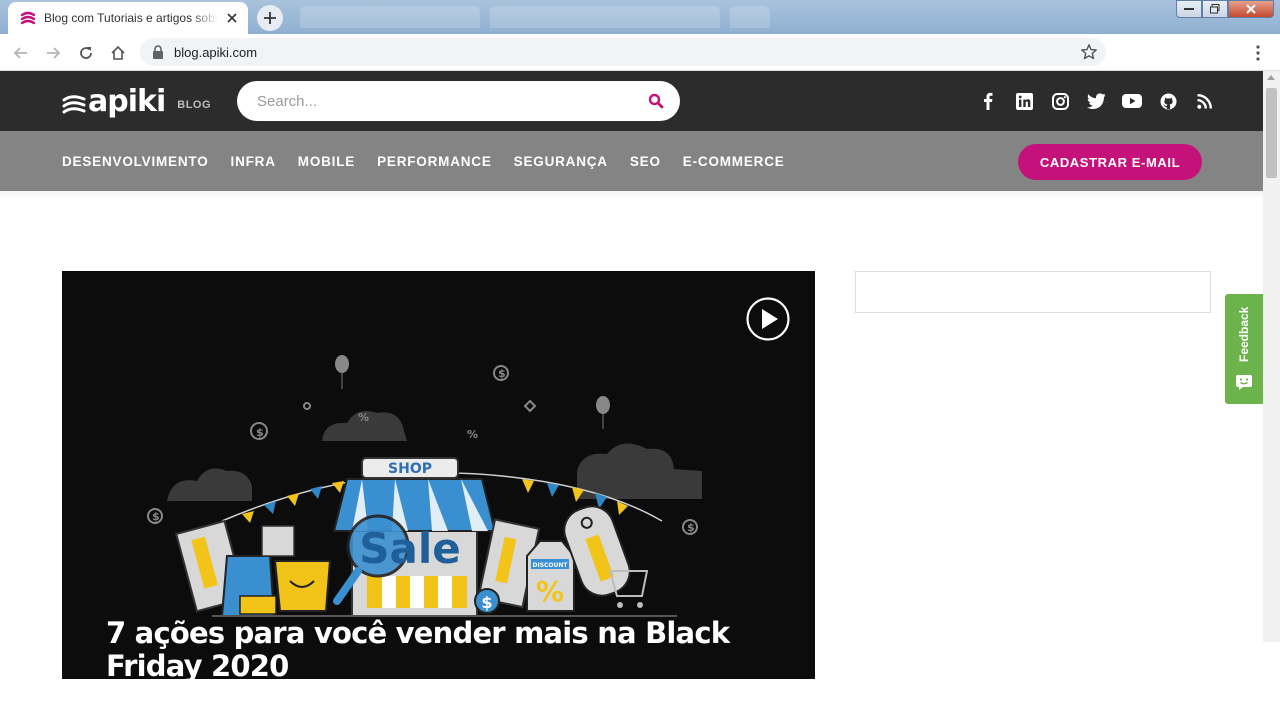 This screenshot has height=720, width=1280. What do you see at coordinates (447, 101) in the screenshot?
I see `search-input` at bounding box center [447, 101].